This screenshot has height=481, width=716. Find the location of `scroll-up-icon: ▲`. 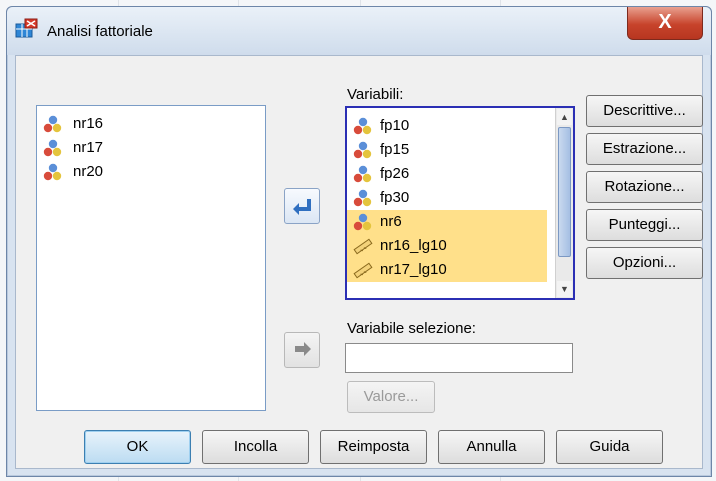

scroll-up-icon: ▲ is located at coordinates (564, 117).